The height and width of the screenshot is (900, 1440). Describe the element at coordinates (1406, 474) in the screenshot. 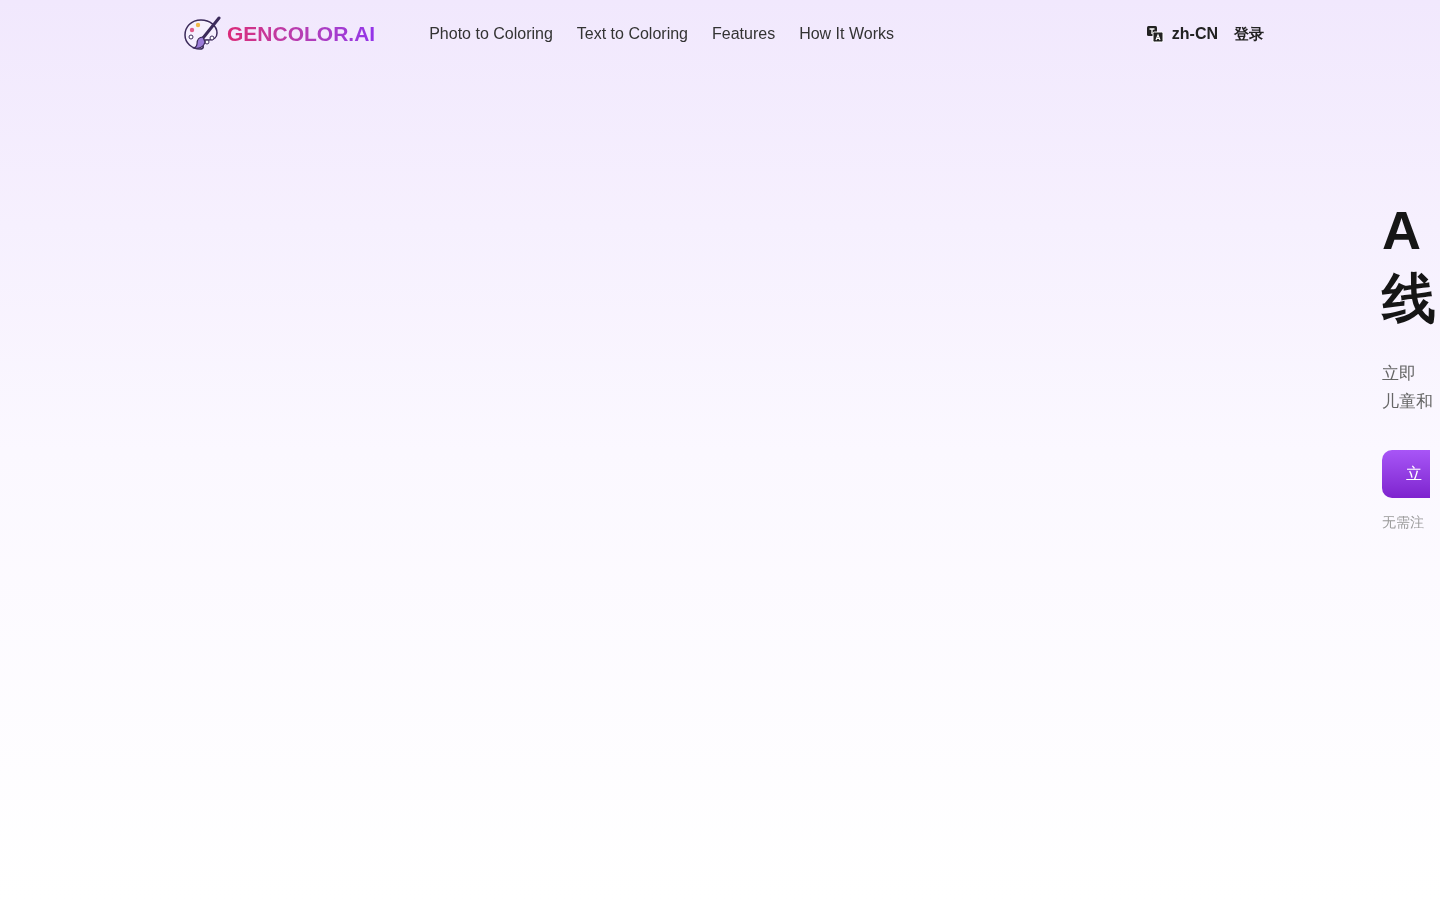

I see `start-button: 立` at that location.